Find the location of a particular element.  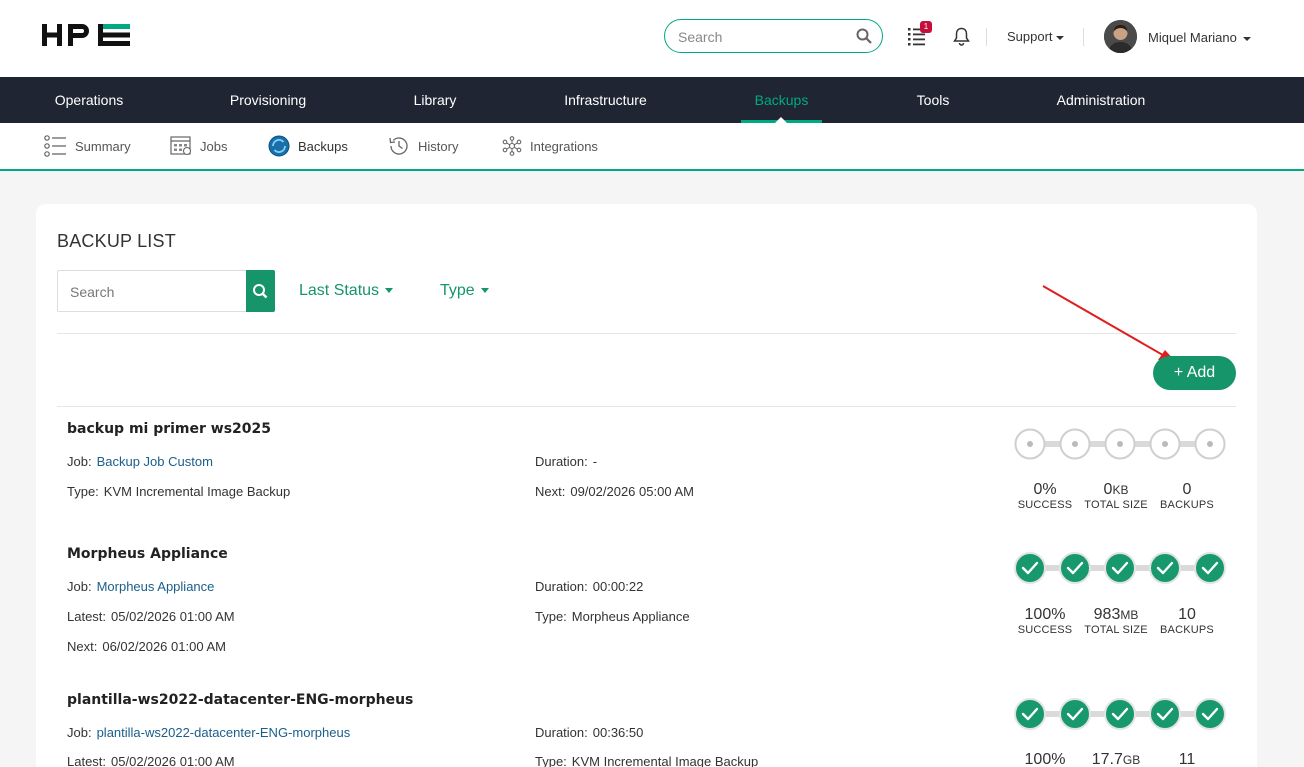

backup-next-value: 06/02/2026 01:00 AM is located at coordinates (164, 646).